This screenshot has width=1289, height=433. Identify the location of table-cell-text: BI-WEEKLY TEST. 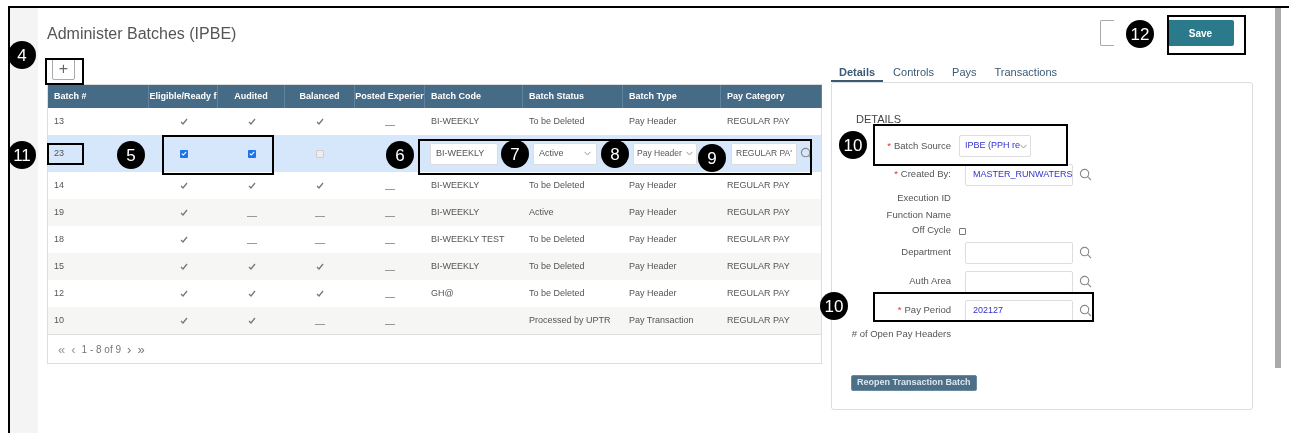
(468, 239).